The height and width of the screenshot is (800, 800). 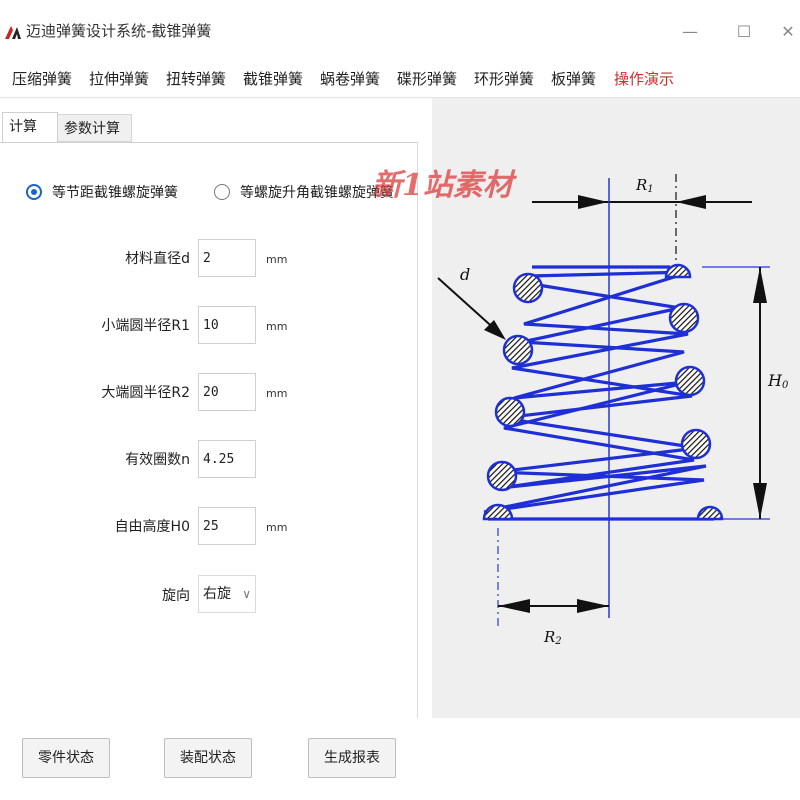 I want to click on wire-diameter-label: 材料直径d, so click(x=157, y=259).